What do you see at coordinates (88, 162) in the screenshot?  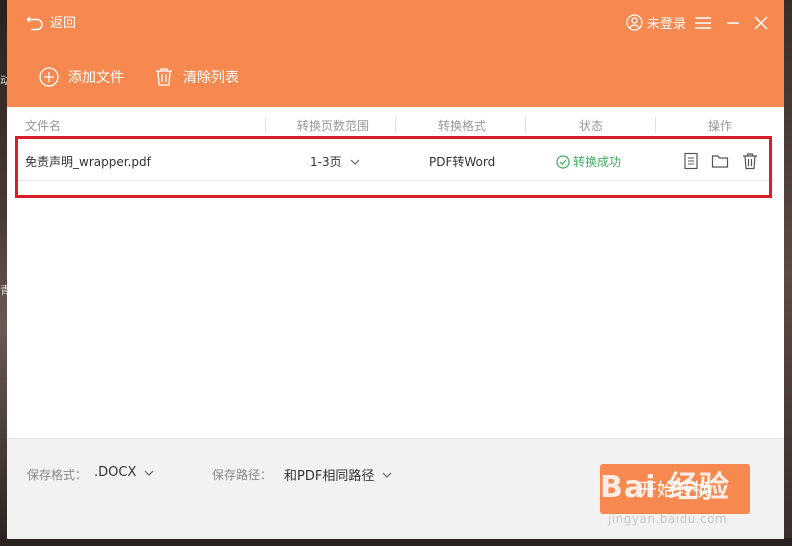 I see `filename-cell: 免责声明_wrapper.pdf` at bounding box center [88, 162].